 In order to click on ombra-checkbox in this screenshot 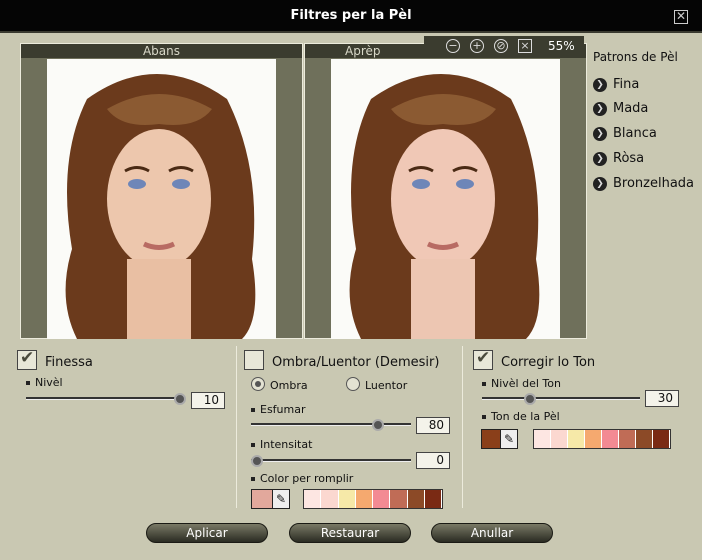, I will do `click(254, 360)`.